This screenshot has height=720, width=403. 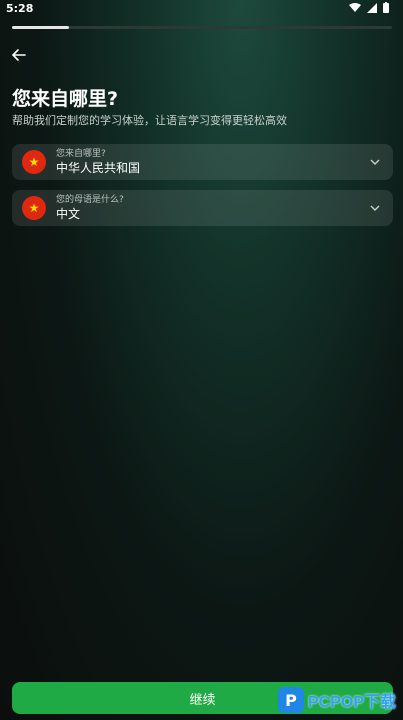 I want to click on country-value: 中华人民共和国, so click(x=98, y=168).